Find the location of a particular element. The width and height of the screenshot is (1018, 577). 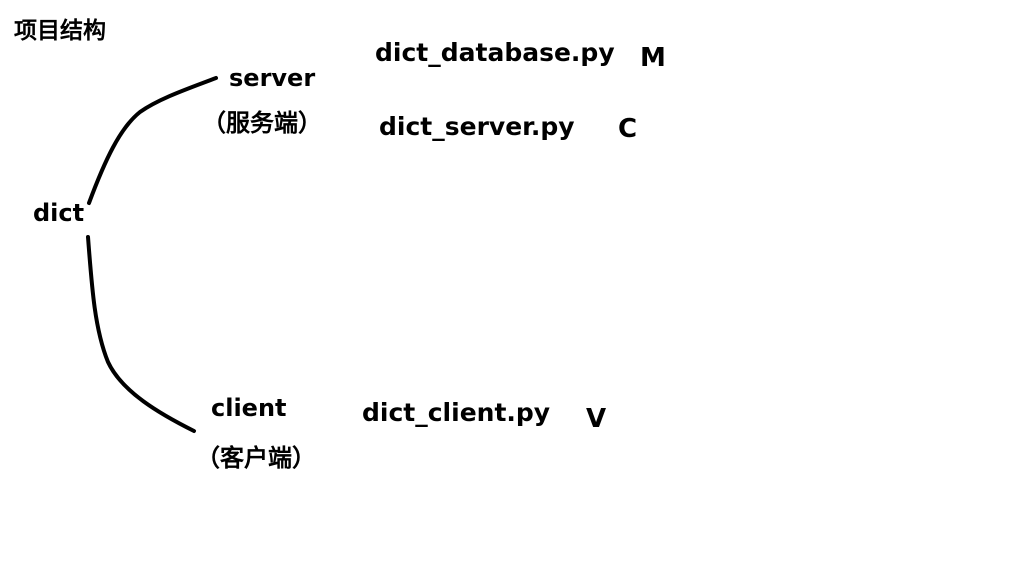

client-node-label: client is located at coordinates (249, 408).